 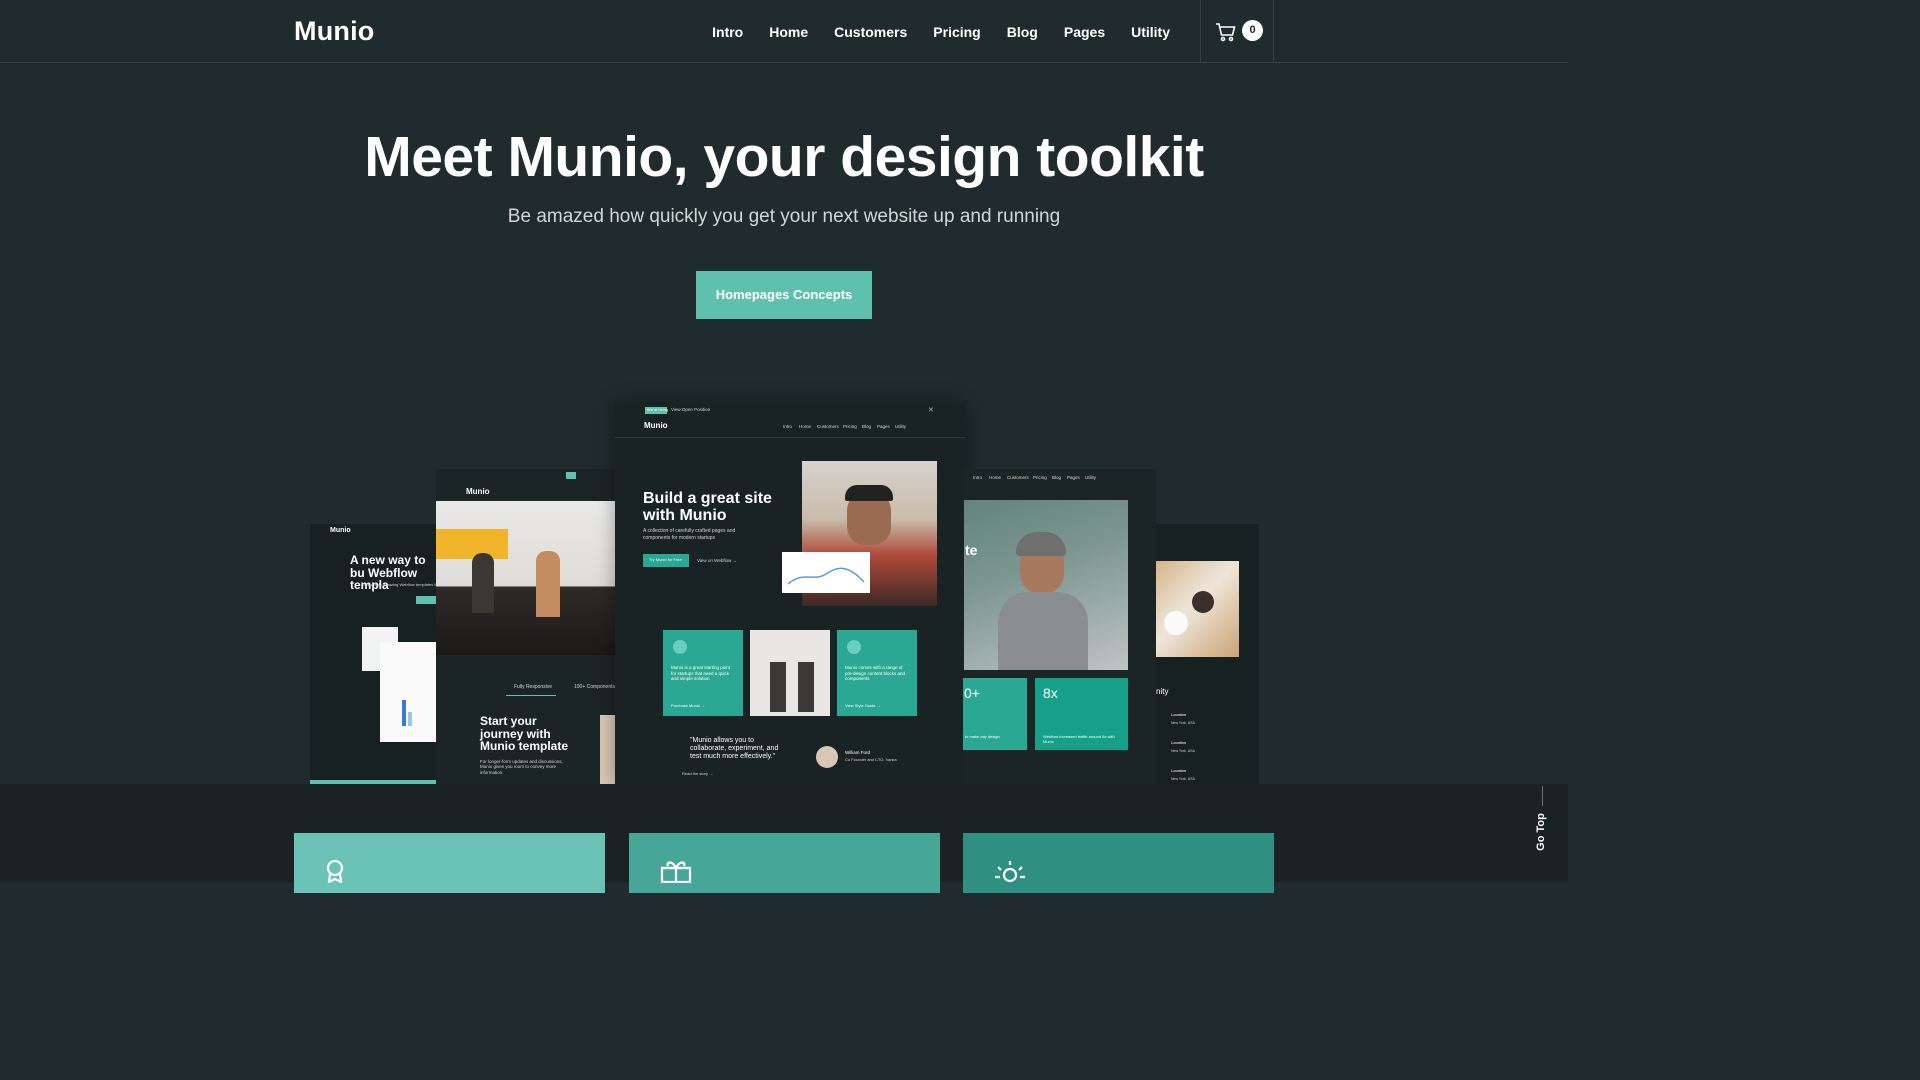 What do you see at coordinates (1542, 796) in the screenshot?
I see `go-top-line` at bounding box center [1542, 796].